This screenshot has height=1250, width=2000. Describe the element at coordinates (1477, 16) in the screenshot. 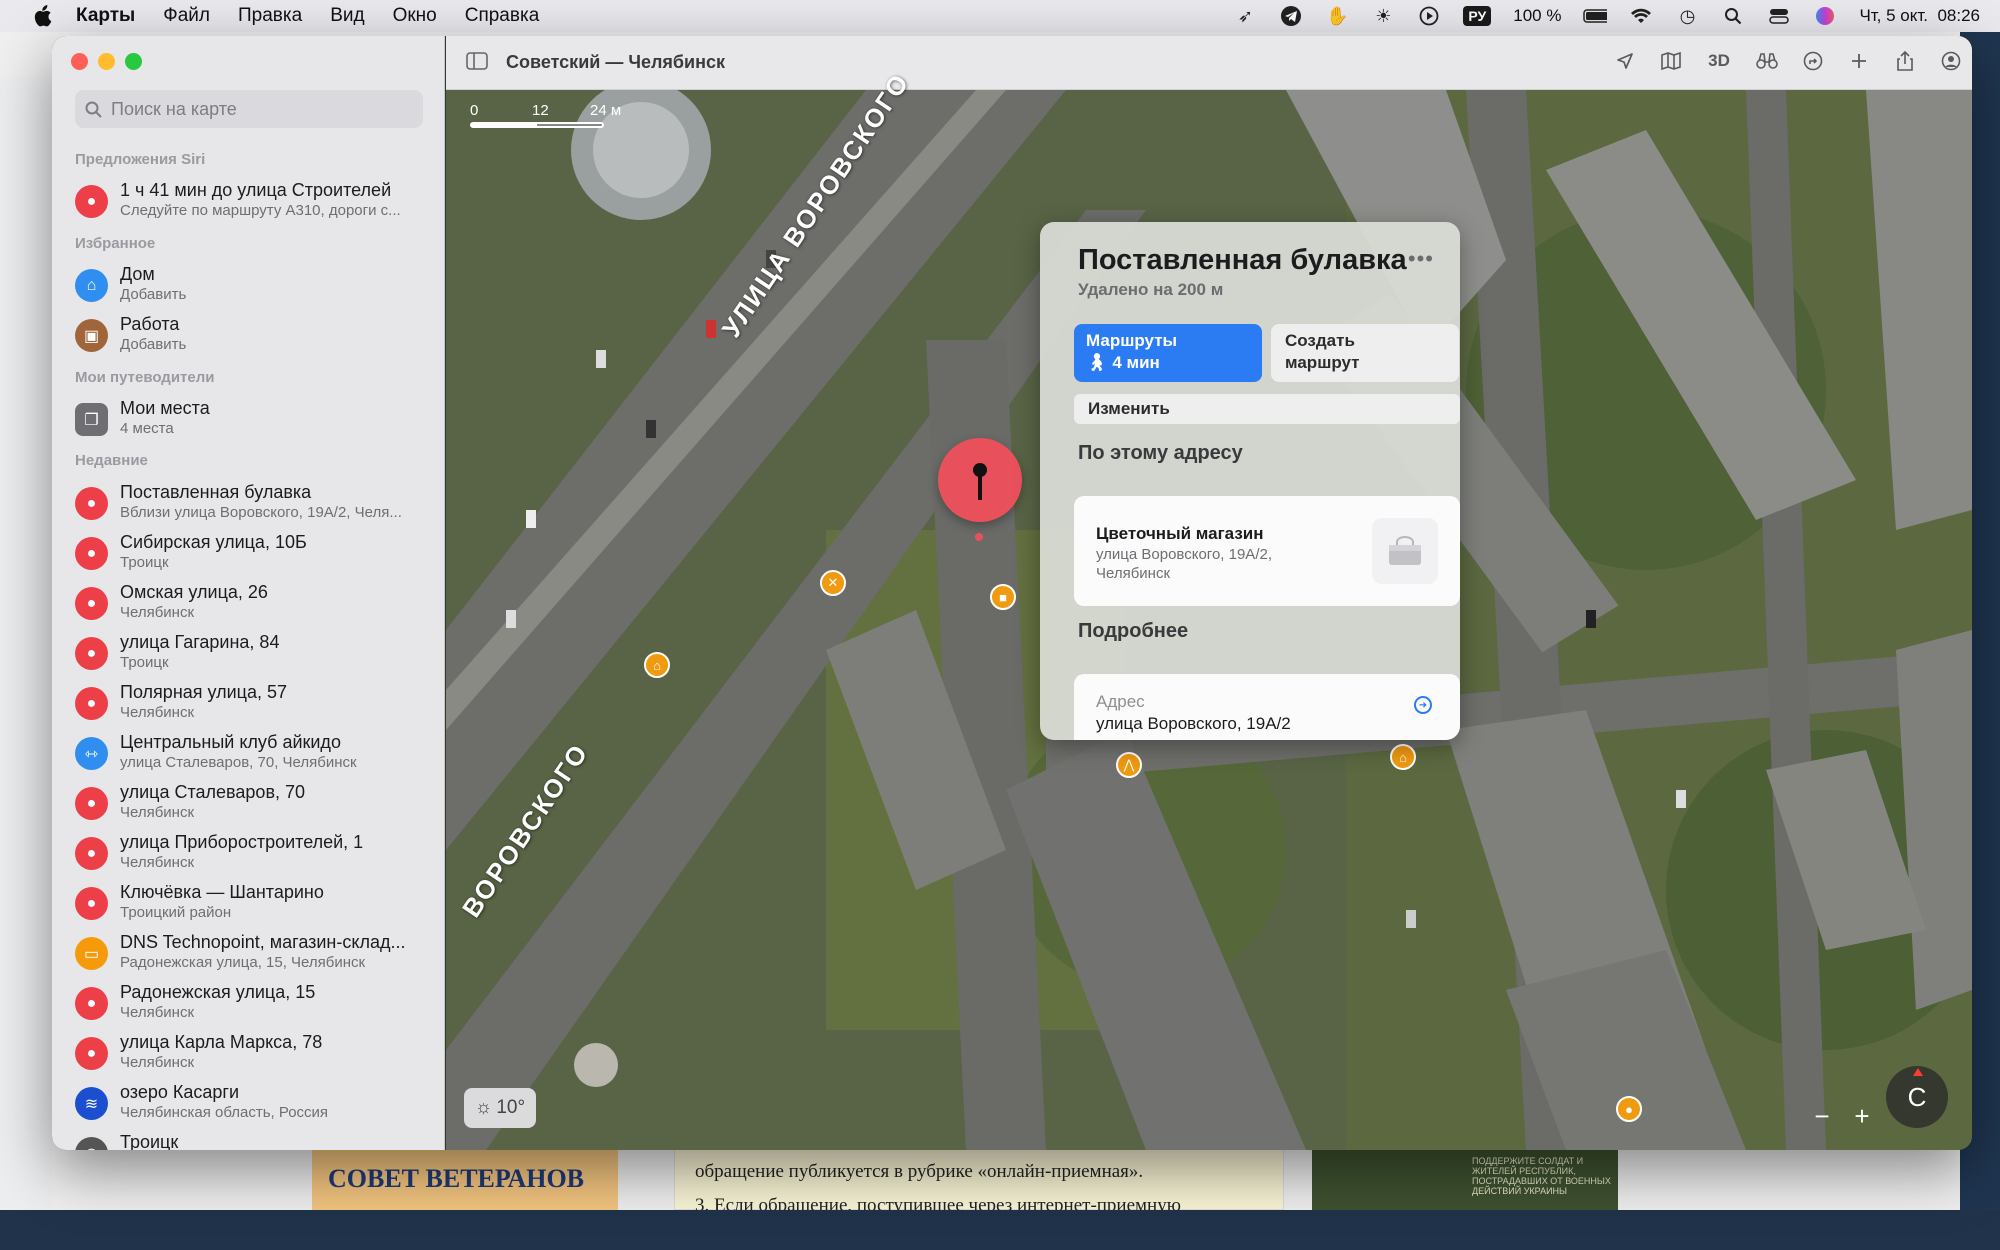

I see `input-language-badge: РУ` at that location.